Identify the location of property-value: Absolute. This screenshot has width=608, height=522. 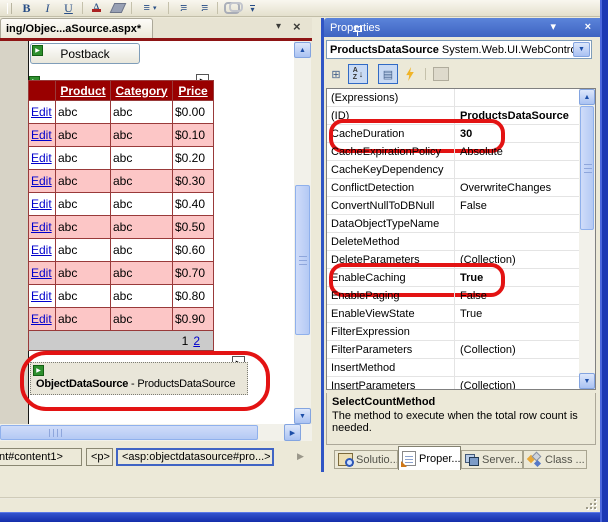
(517, 152).